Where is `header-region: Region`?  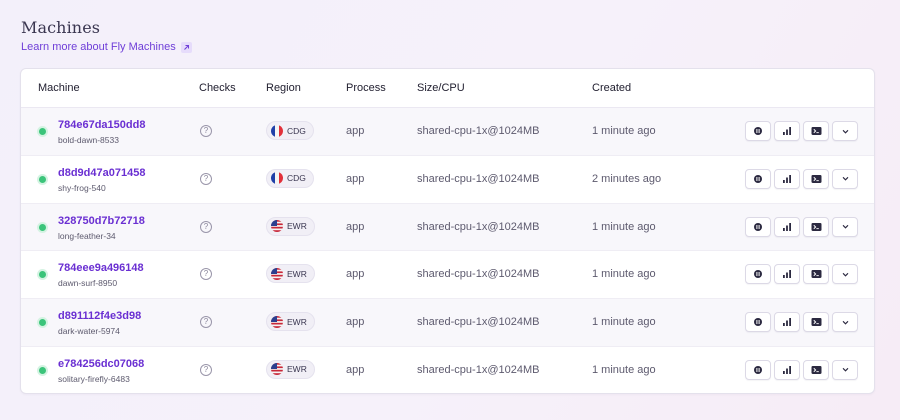
header-region: Region is located at coordinates (283, 88).